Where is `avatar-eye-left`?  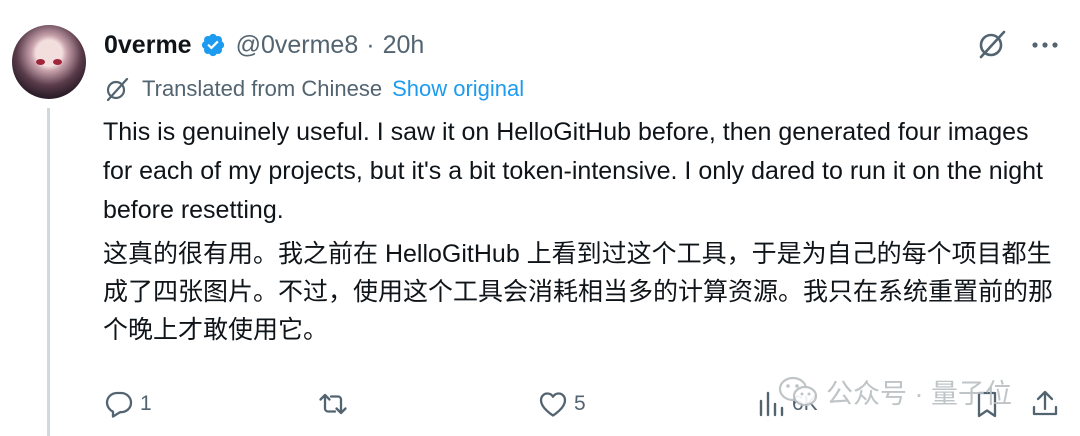
avatar-eye-left is located at coordinates (40, 62).